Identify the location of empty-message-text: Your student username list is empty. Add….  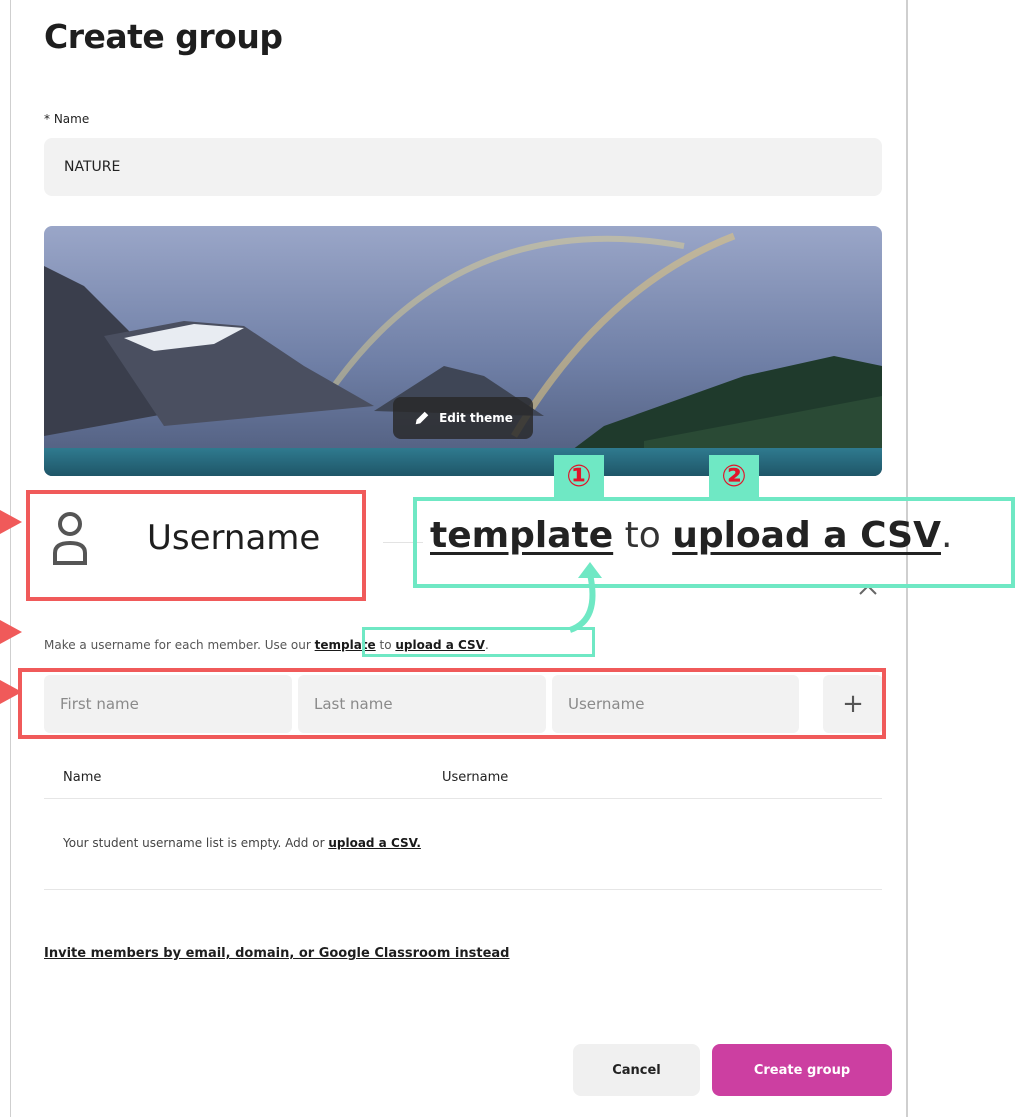
(196, 843).